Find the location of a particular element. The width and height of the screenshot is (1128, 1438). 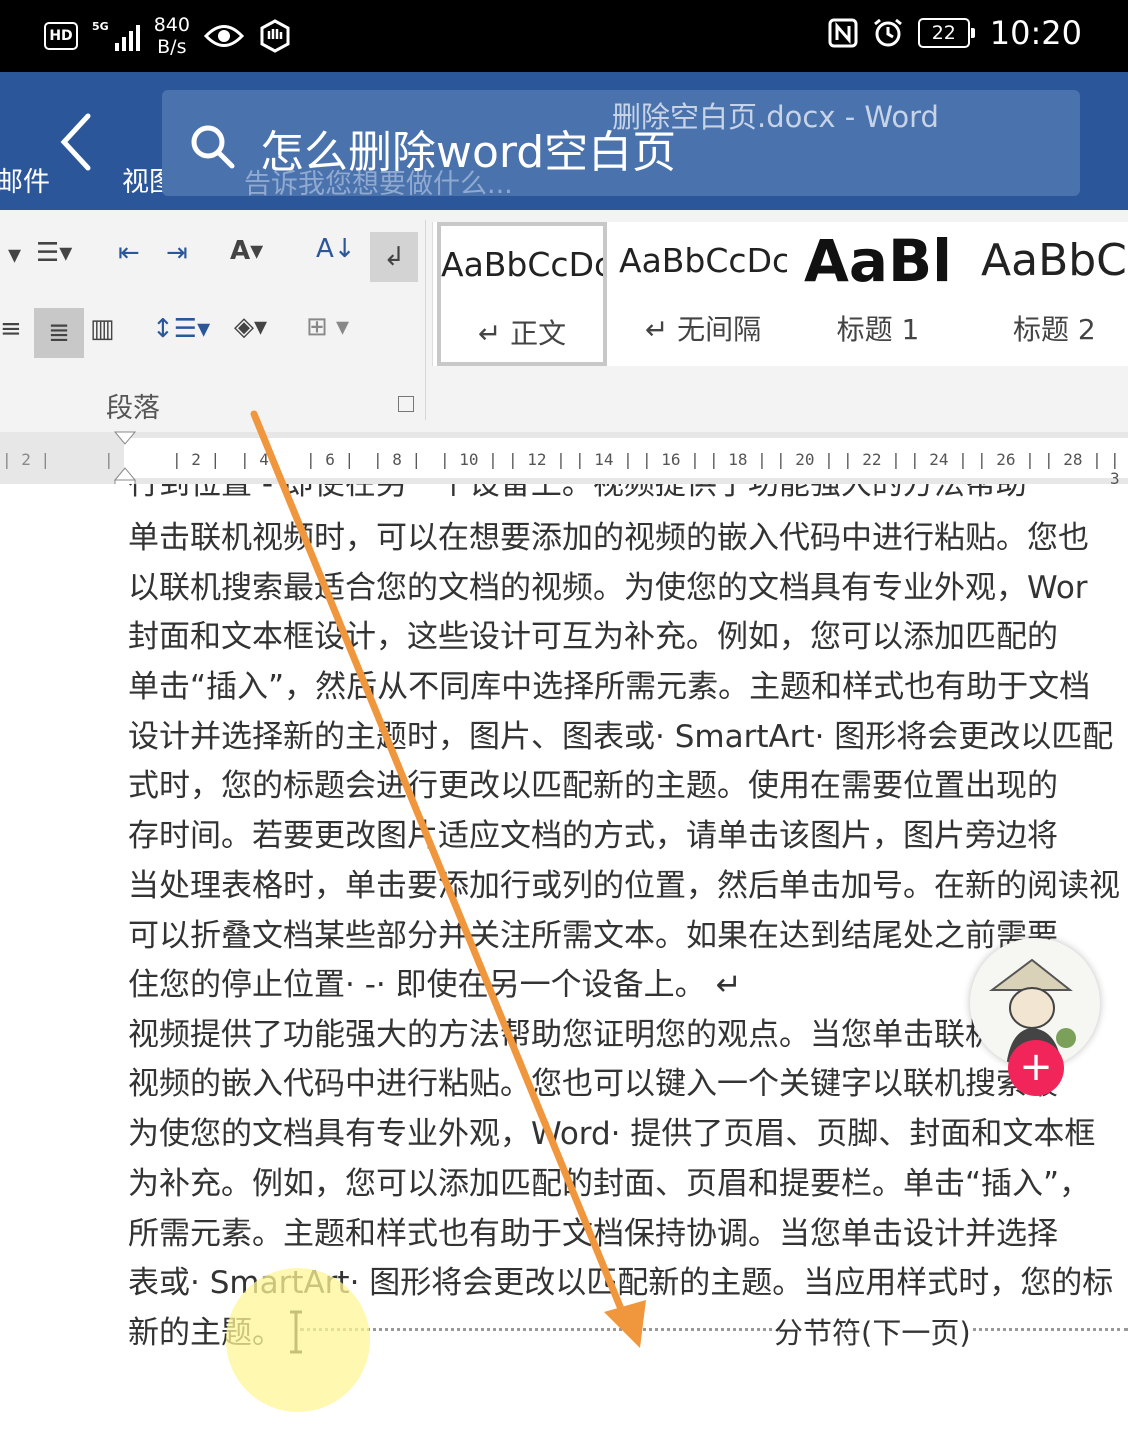

alarm-icon is located at coordinates (888, 33).